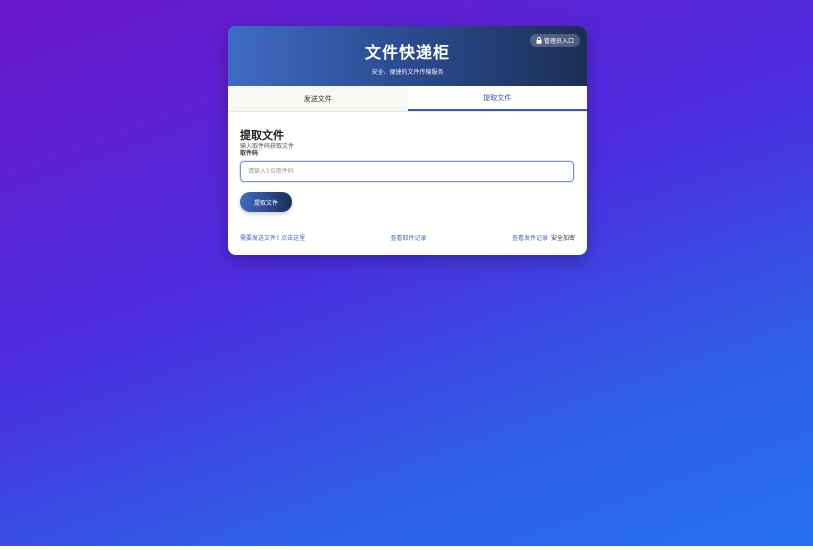 This screenshot has height=550, width=813. What do you see at coordinates (407, 171) in the screenshot?
I see `pickup-code-input` at bounding box center [407, 171].